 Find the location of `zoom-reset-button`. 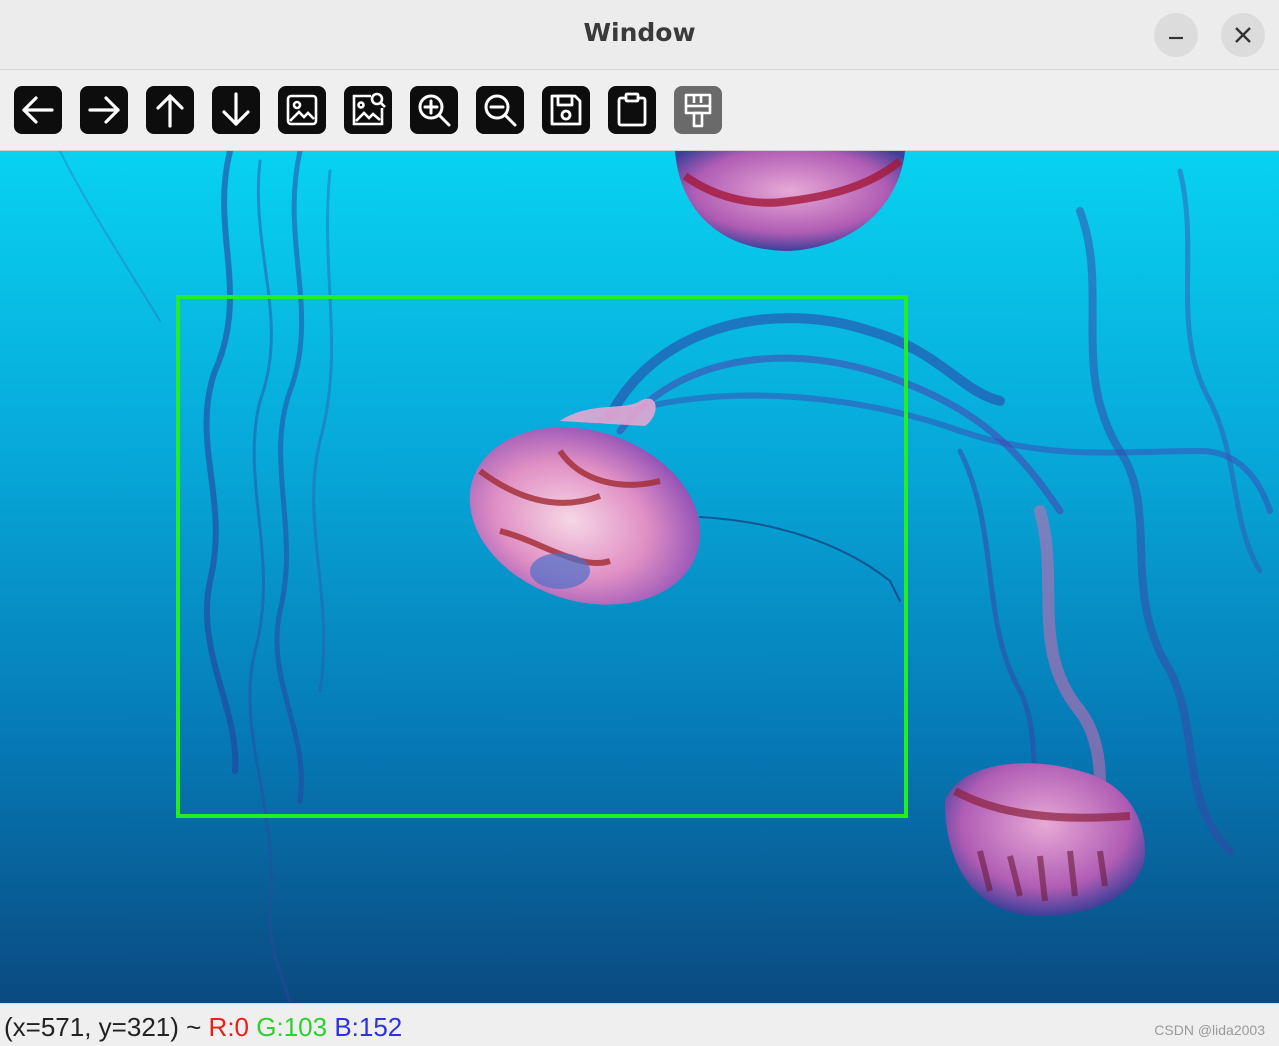

zoom-reset-button is located at coordinates (302, 110).